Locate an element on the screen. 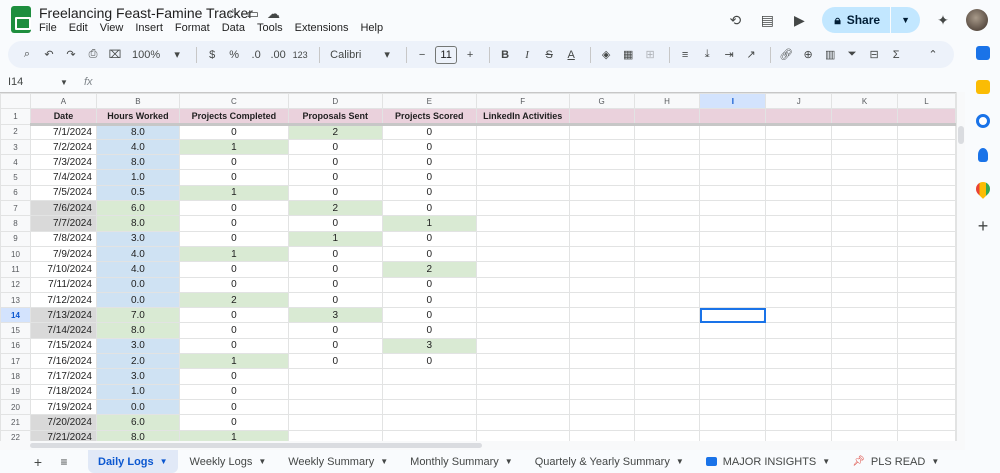 The image size is (1000, 473). row-header: 16 is located at coordinates (15, 346).